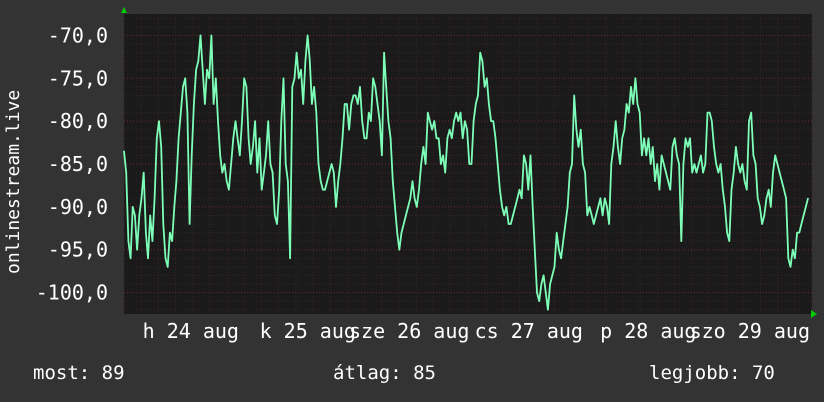 This screenshot has height=402, width=824. Describe the element at coordinates (78, 207) in the screenshot. I see `y-tick-label: -90,0` at that location.